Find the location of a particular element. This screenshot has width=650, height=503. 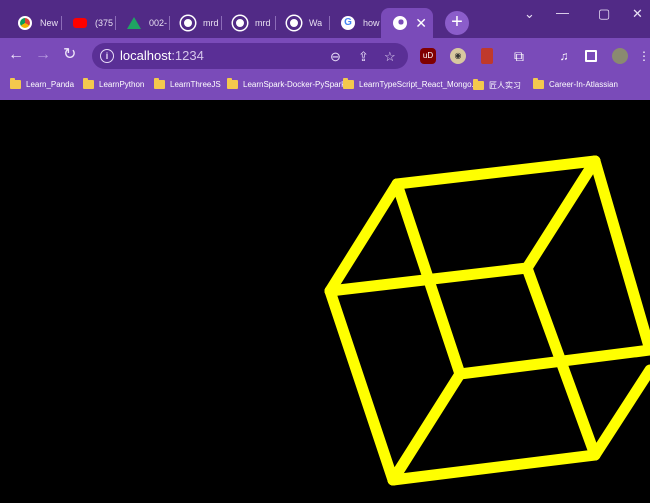

minimize-icon: — is located at coordinates (562, 12).